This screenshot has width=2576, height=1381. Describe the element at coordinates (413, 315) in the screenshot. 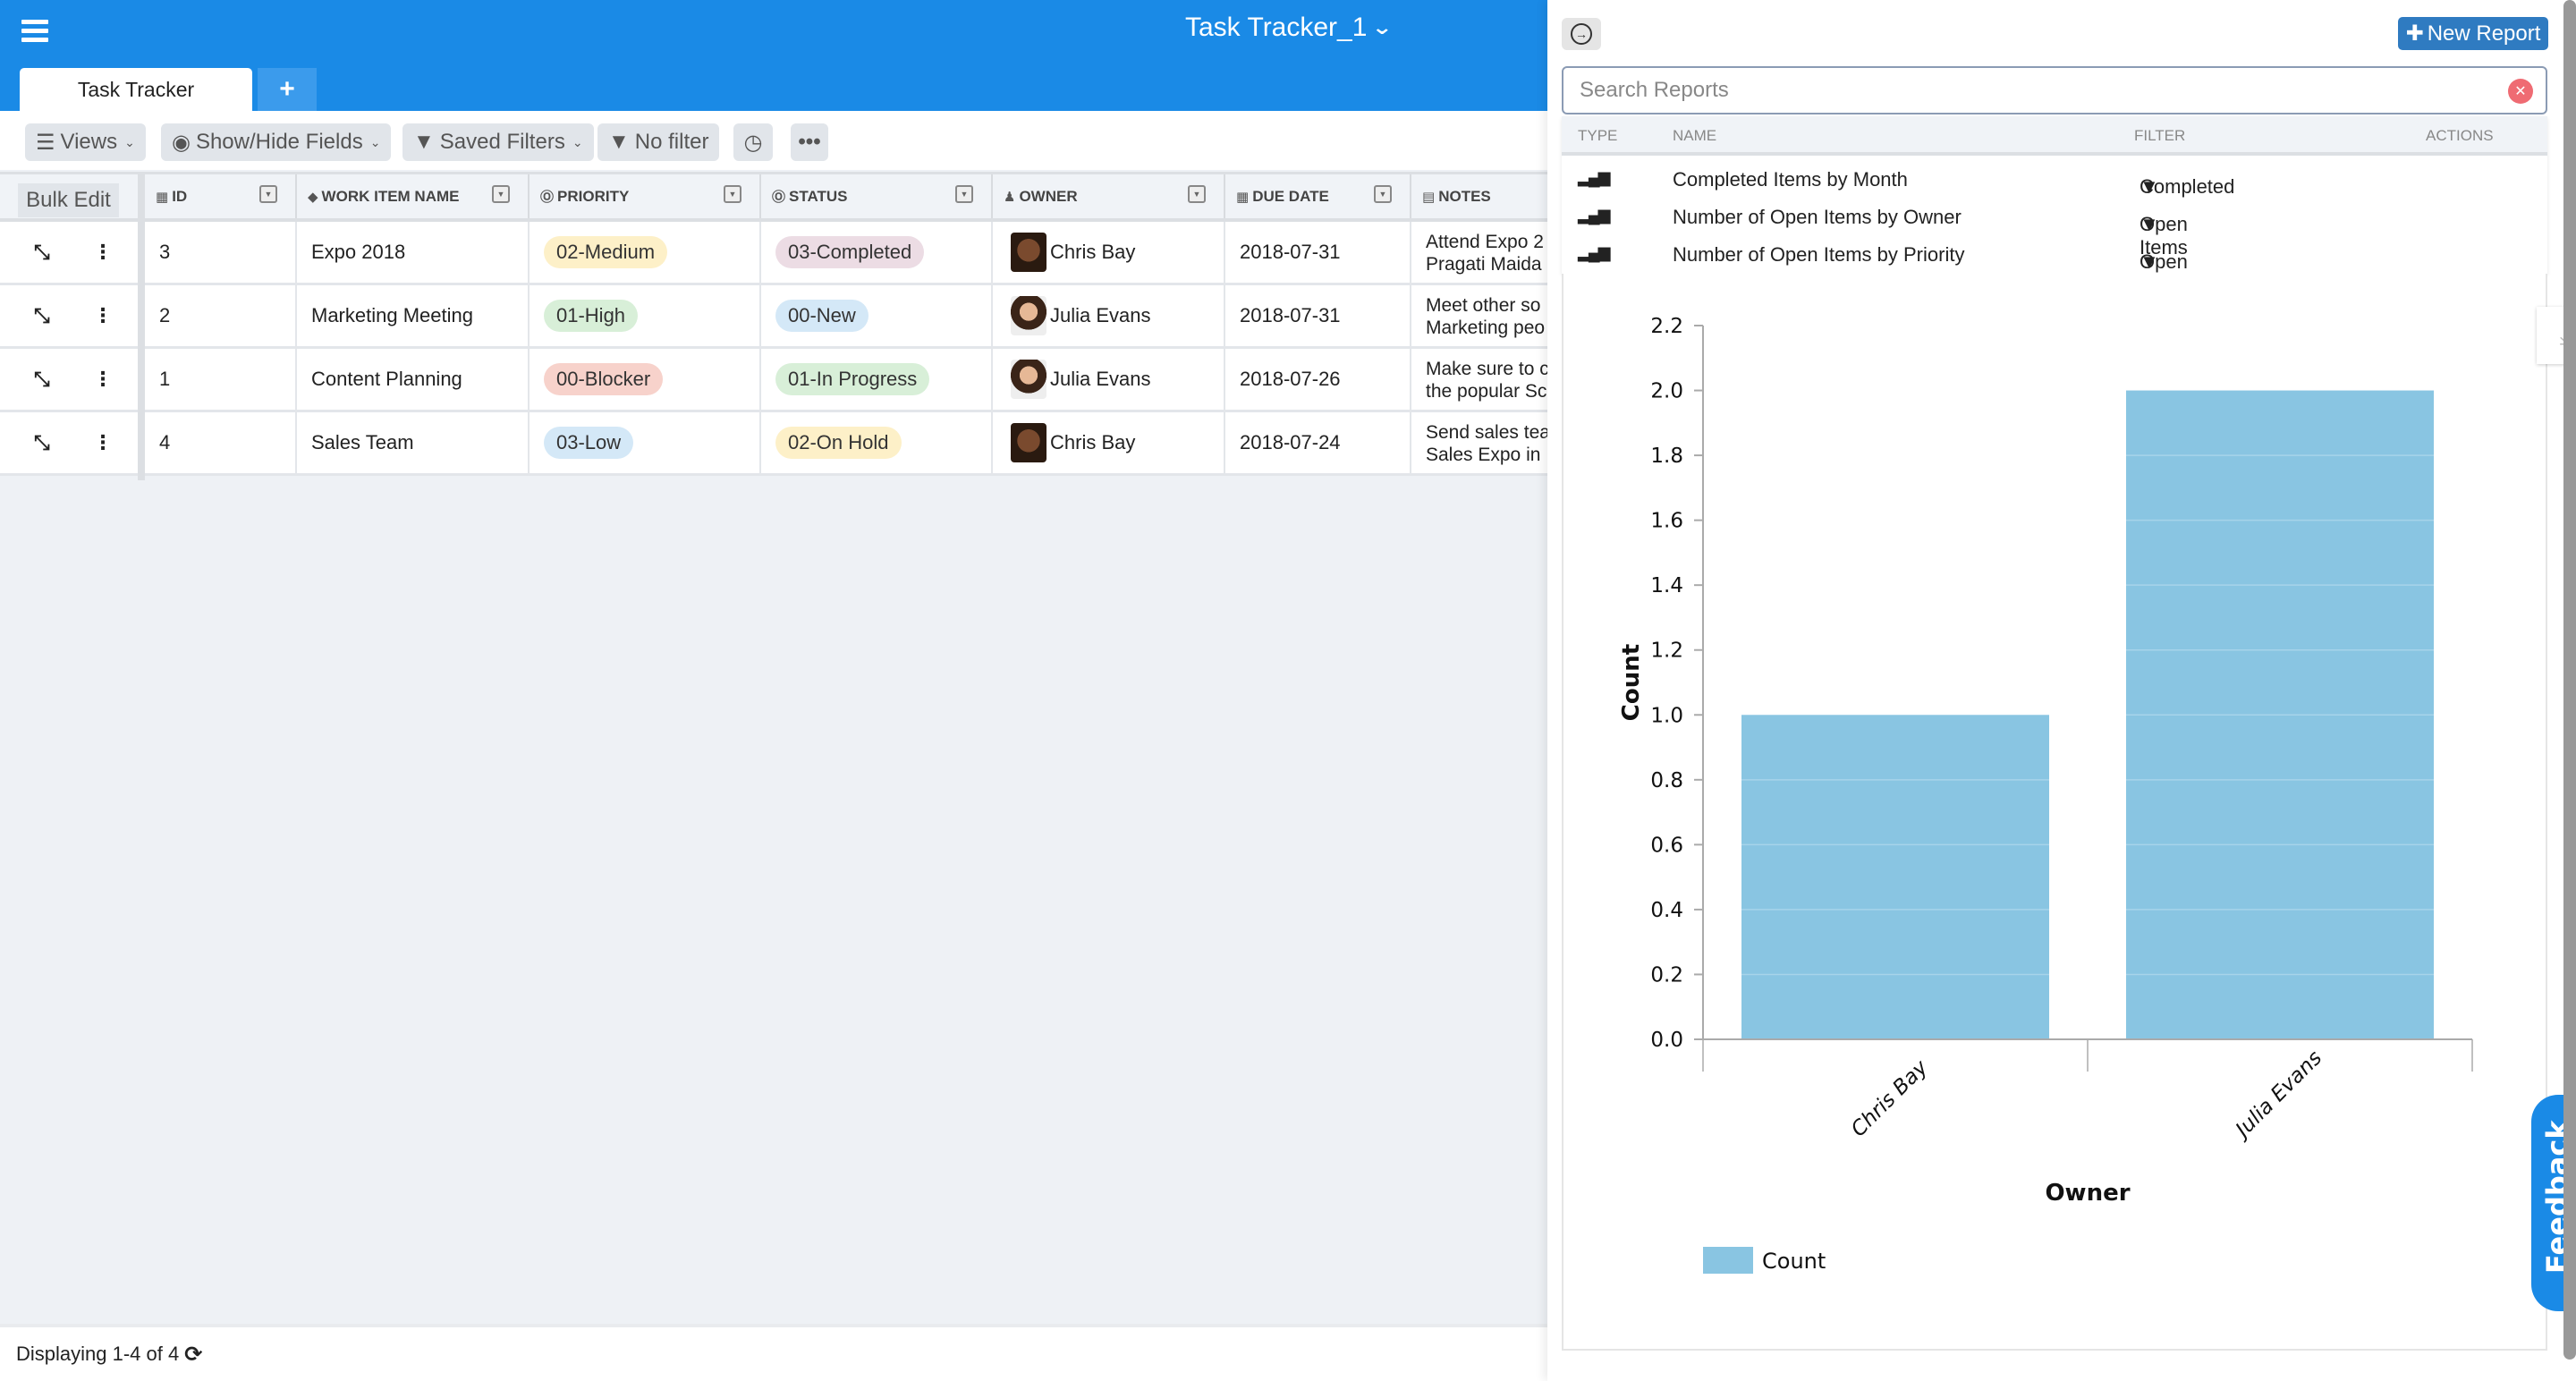

I see `cell-work-item-name: Marketing Meeting` at that location.